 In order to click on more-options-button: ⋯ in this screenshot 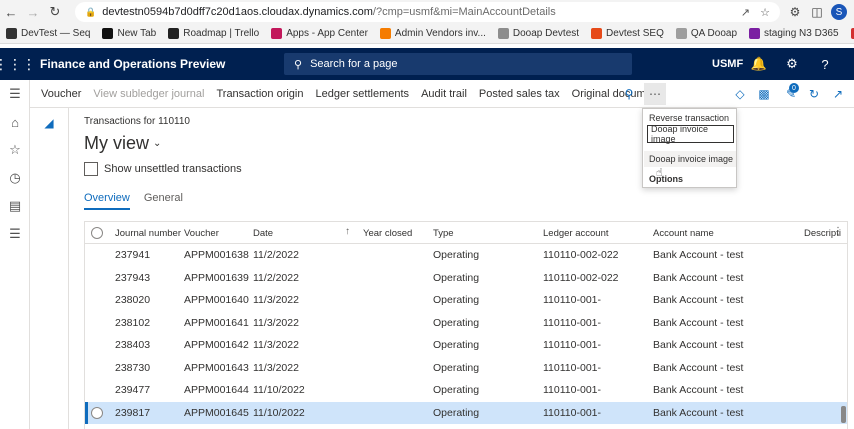, I will do `click(655, 94)`.